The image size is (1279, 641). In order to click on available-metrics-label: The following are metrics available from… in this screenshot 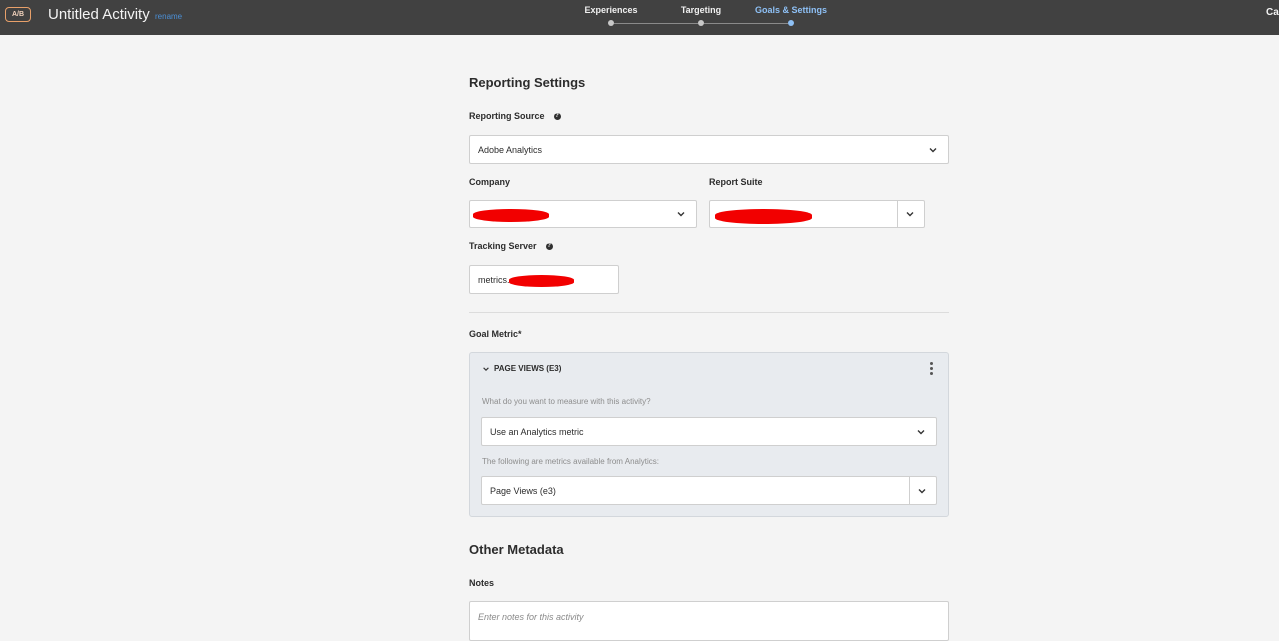, I will do `click(570, 461)`.